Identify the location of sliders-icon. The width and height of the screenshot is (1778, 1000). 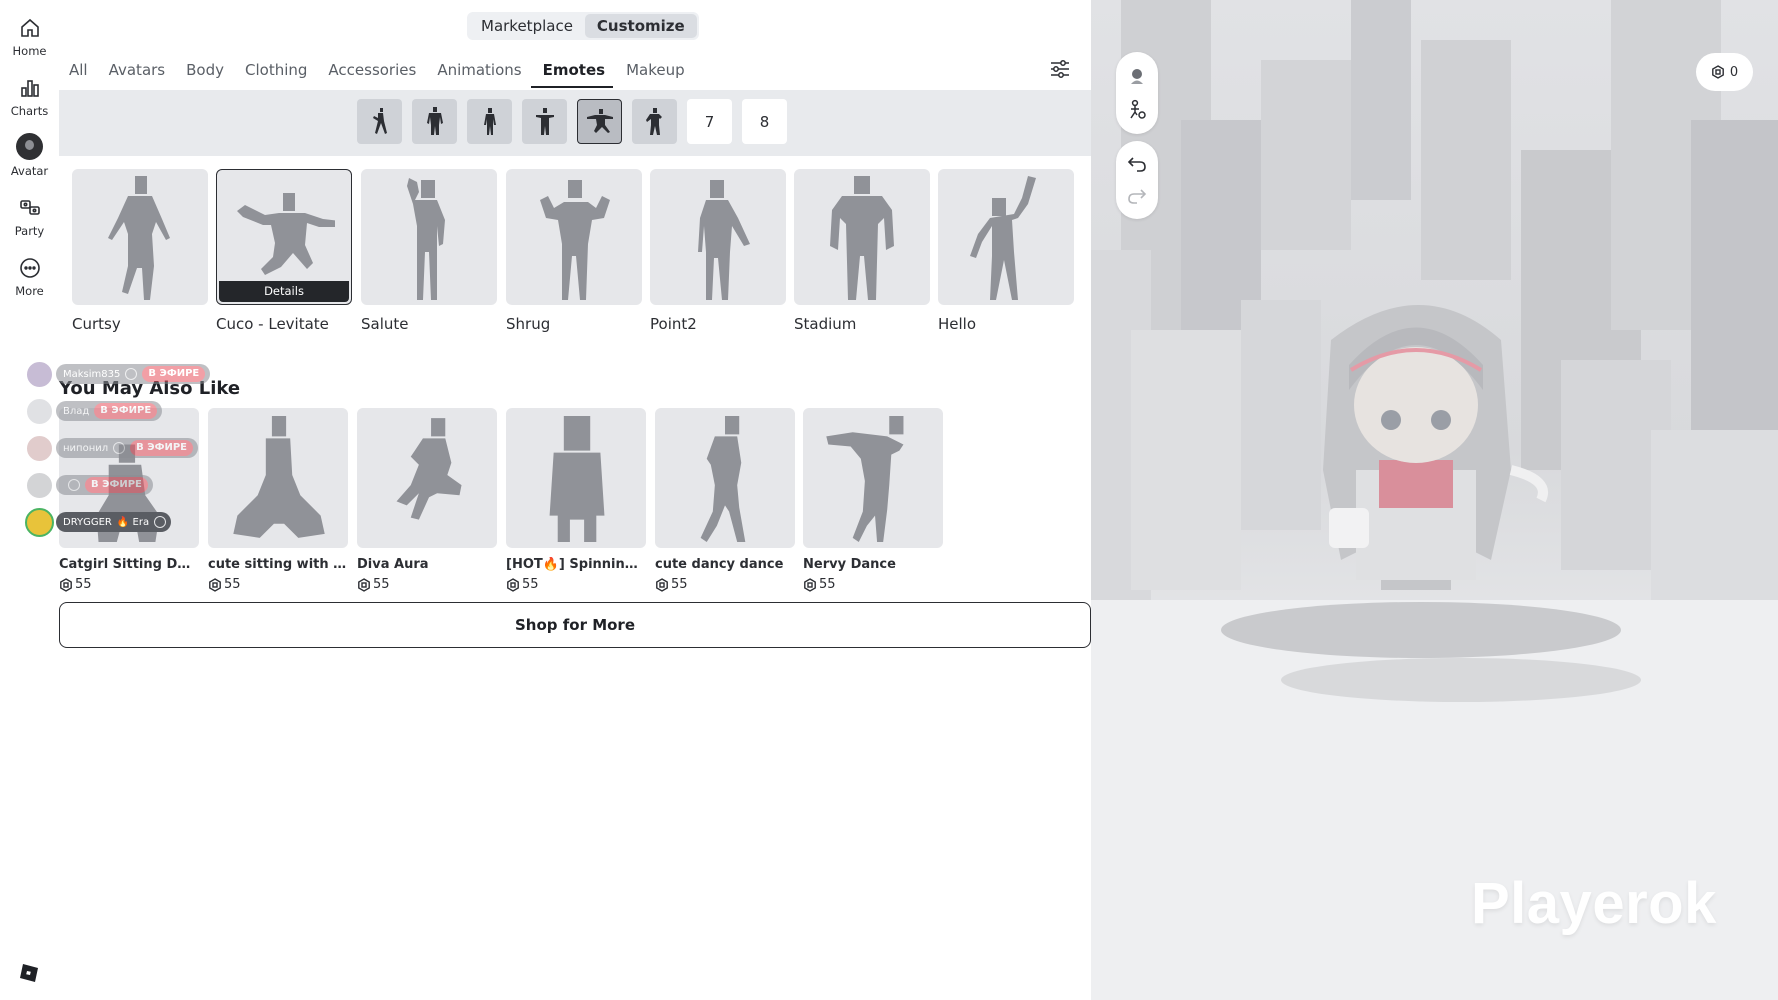
(1060, 69).